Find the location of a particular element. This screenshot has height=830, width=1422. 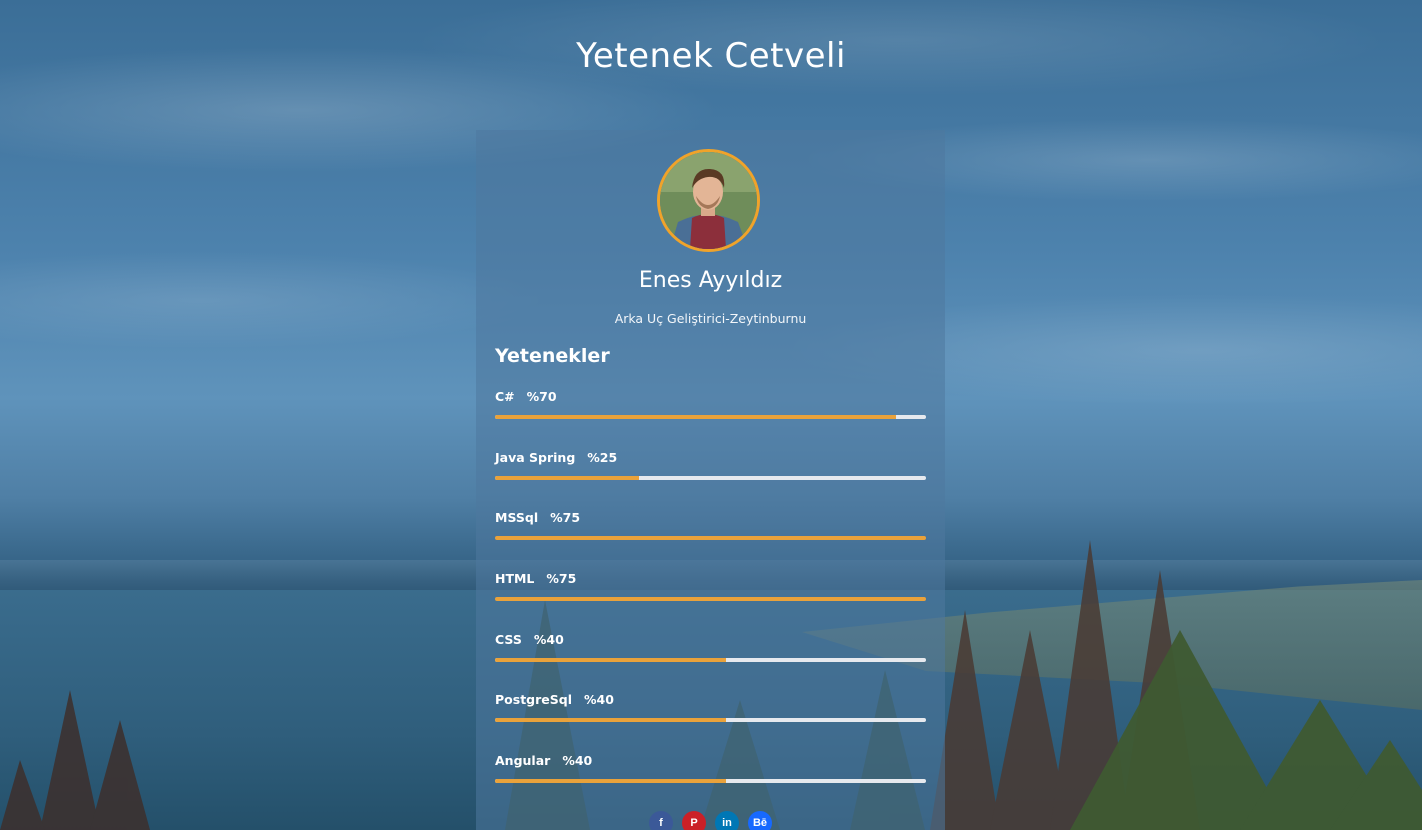

facebook-icon: f is located at coordinates (661, 823).